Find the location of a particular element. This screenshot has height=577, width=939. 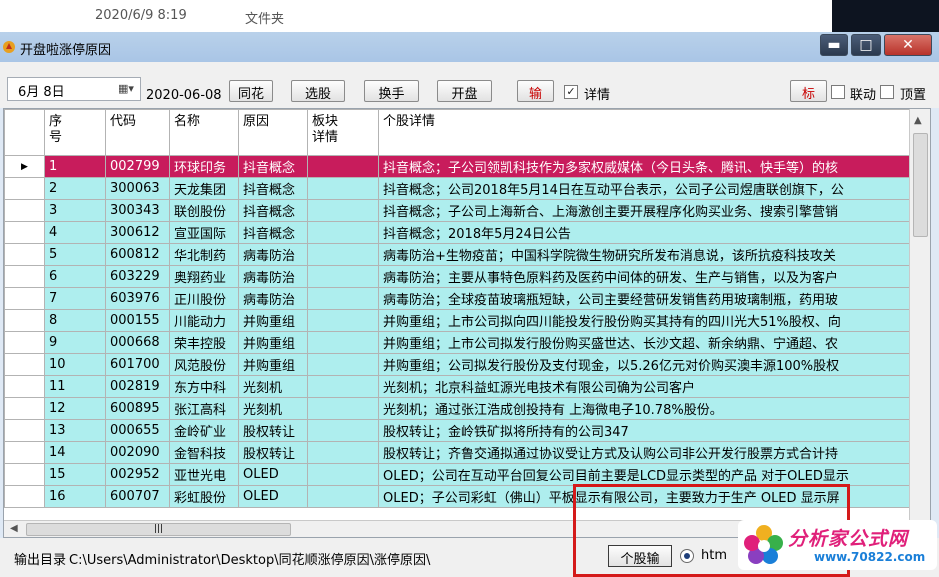

cell-index: 11 is located at coordinates (75, 386).